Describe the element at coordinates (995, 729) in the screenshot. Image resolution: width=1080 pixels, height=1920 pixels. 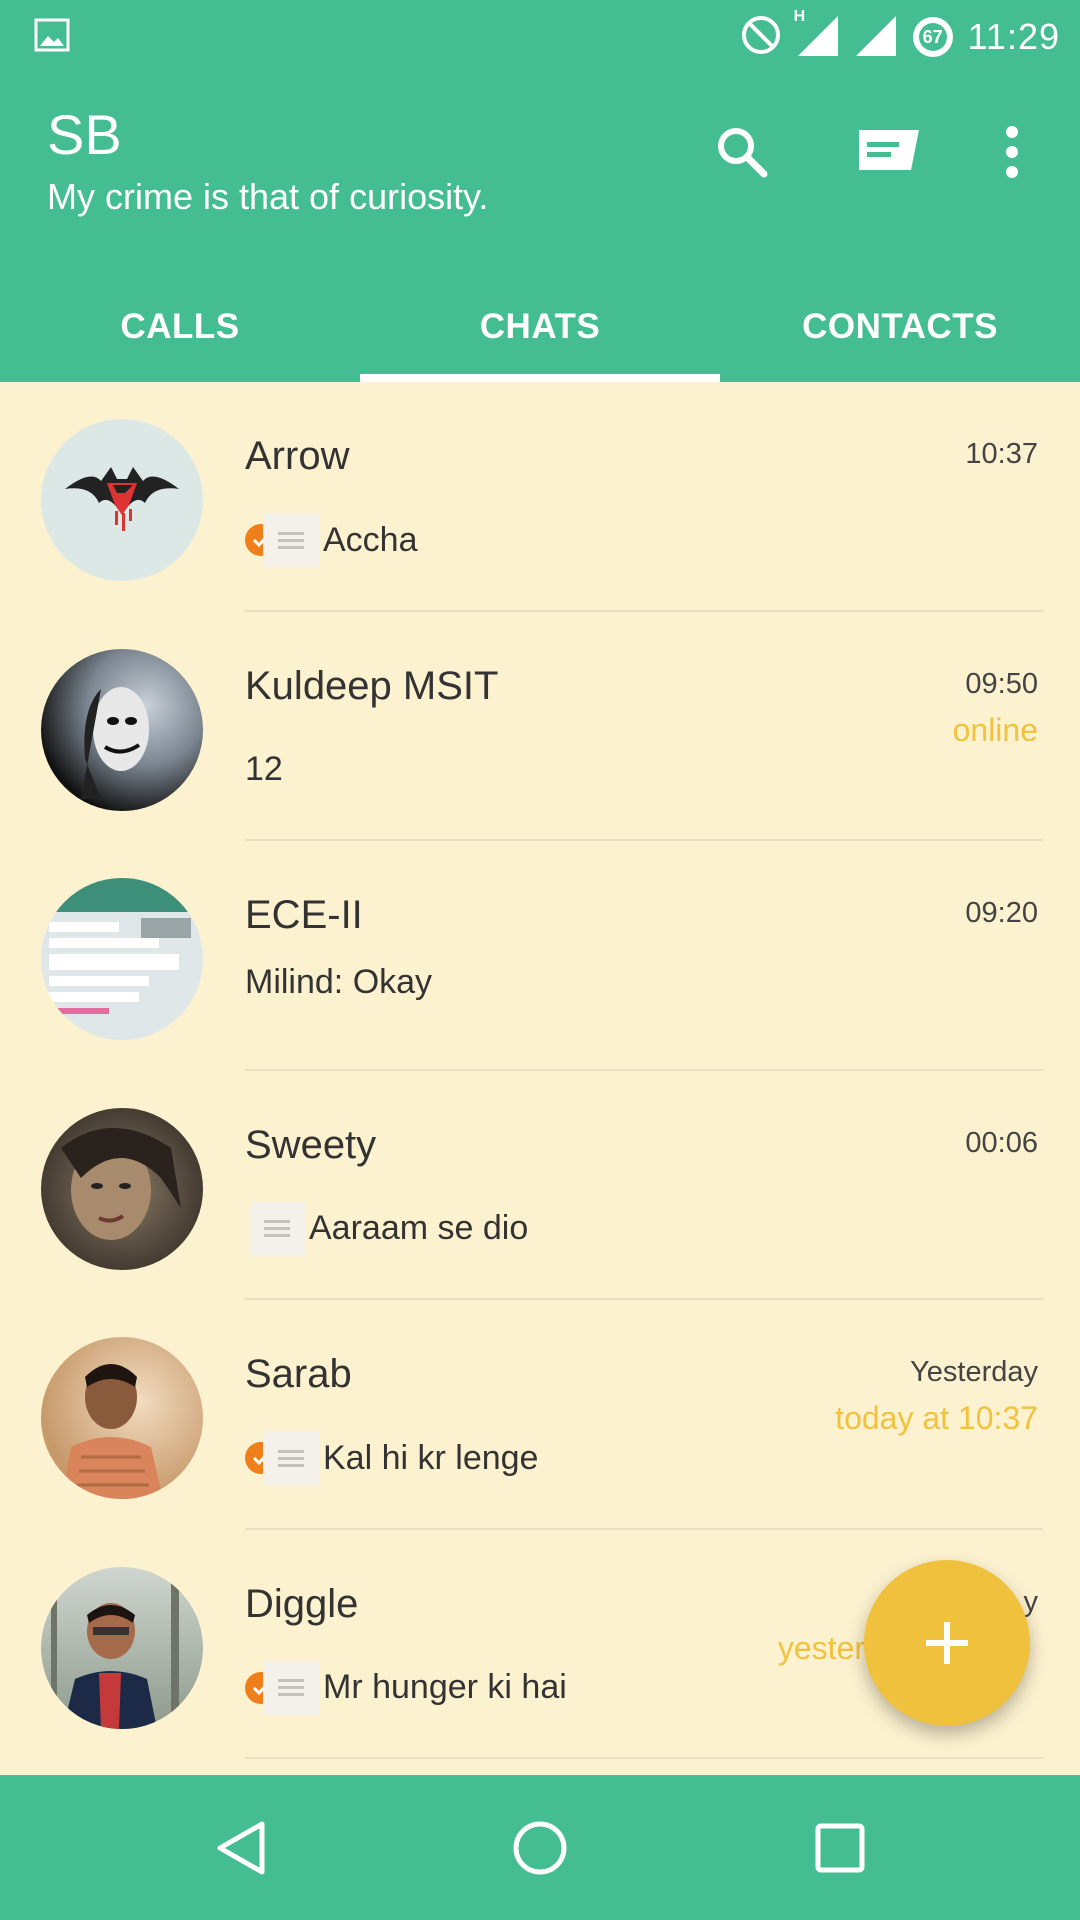
I see `online-status: online` at that location.